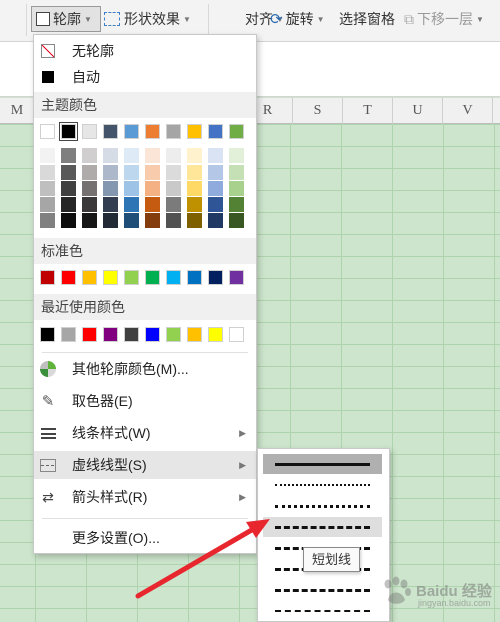 The height and width of the screenshot is (622, 500). Describe the element at coordinates (367, 19) in the screenshot. I see `selection-pane-button: 选择窗格` at that location.